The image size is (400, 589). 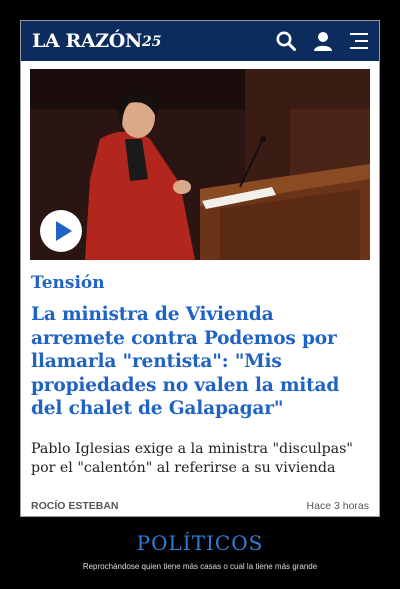 What do you see at coordinates (337, 506) in the screenshot?
I see `article-timestamp: Hace 3 horas` at bounding box center [337, 506].